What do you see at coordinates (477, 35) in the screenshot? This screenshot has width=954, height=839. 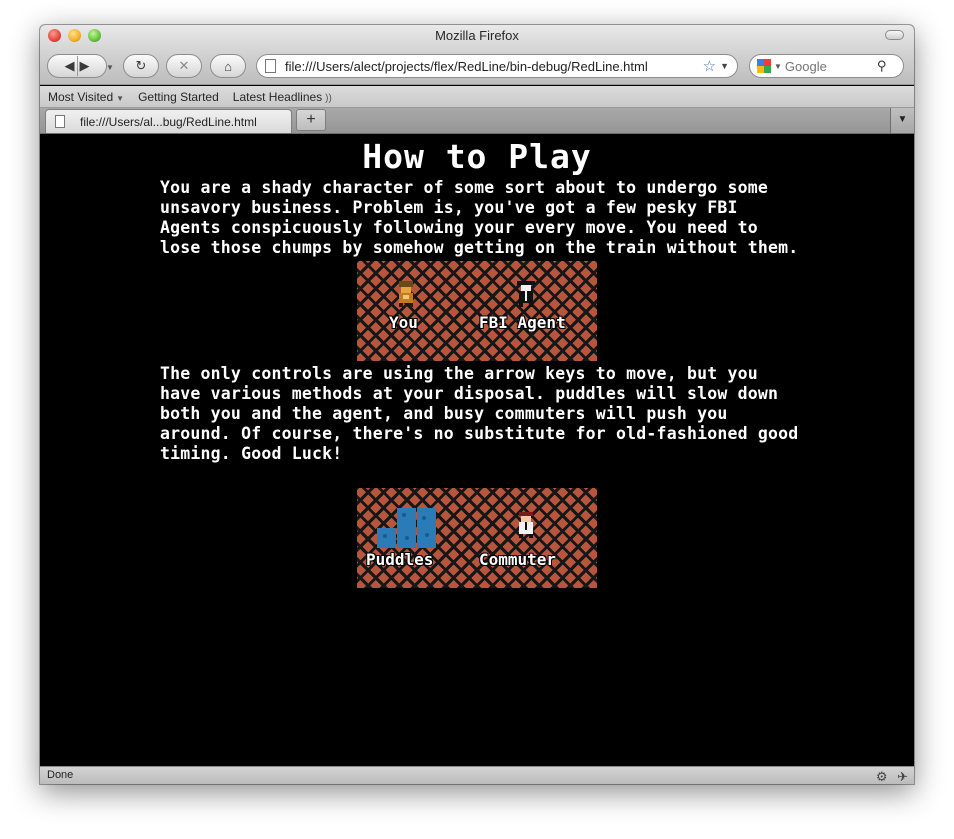 I see `window-title: Mozilla Firefox` at bounding box center [477, 35].